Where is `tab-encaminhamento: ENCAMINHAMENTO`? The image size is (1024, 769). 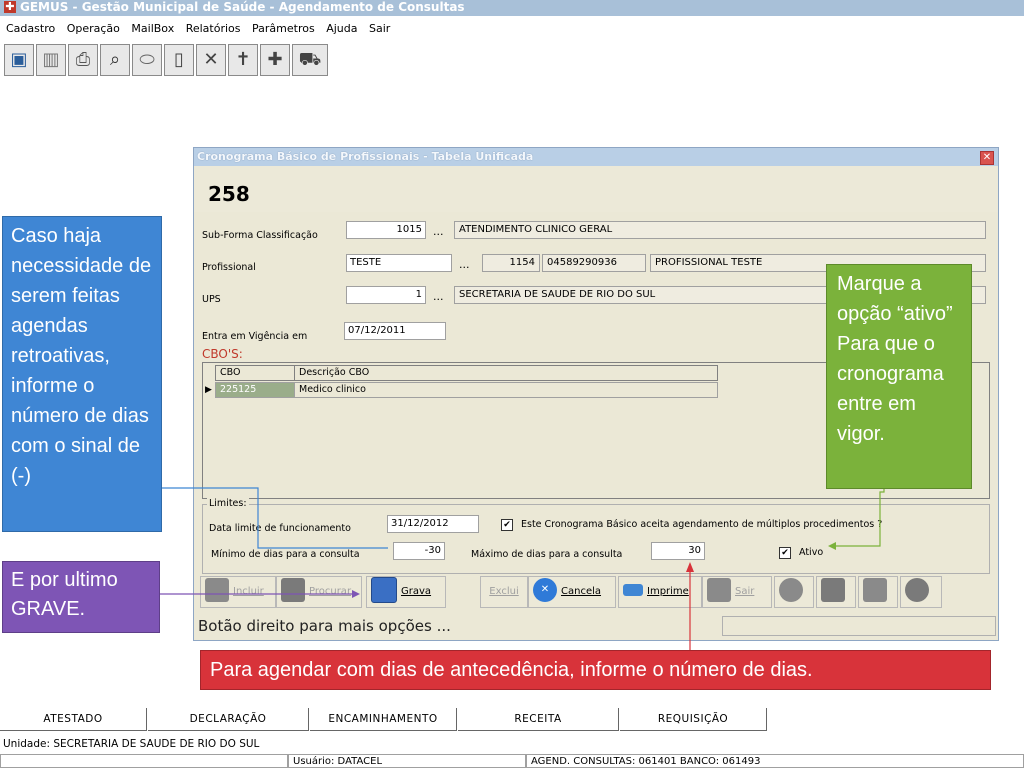 tab-encaminhamento: ENCAMINHAMENTO is located at coordinates (383, 719).